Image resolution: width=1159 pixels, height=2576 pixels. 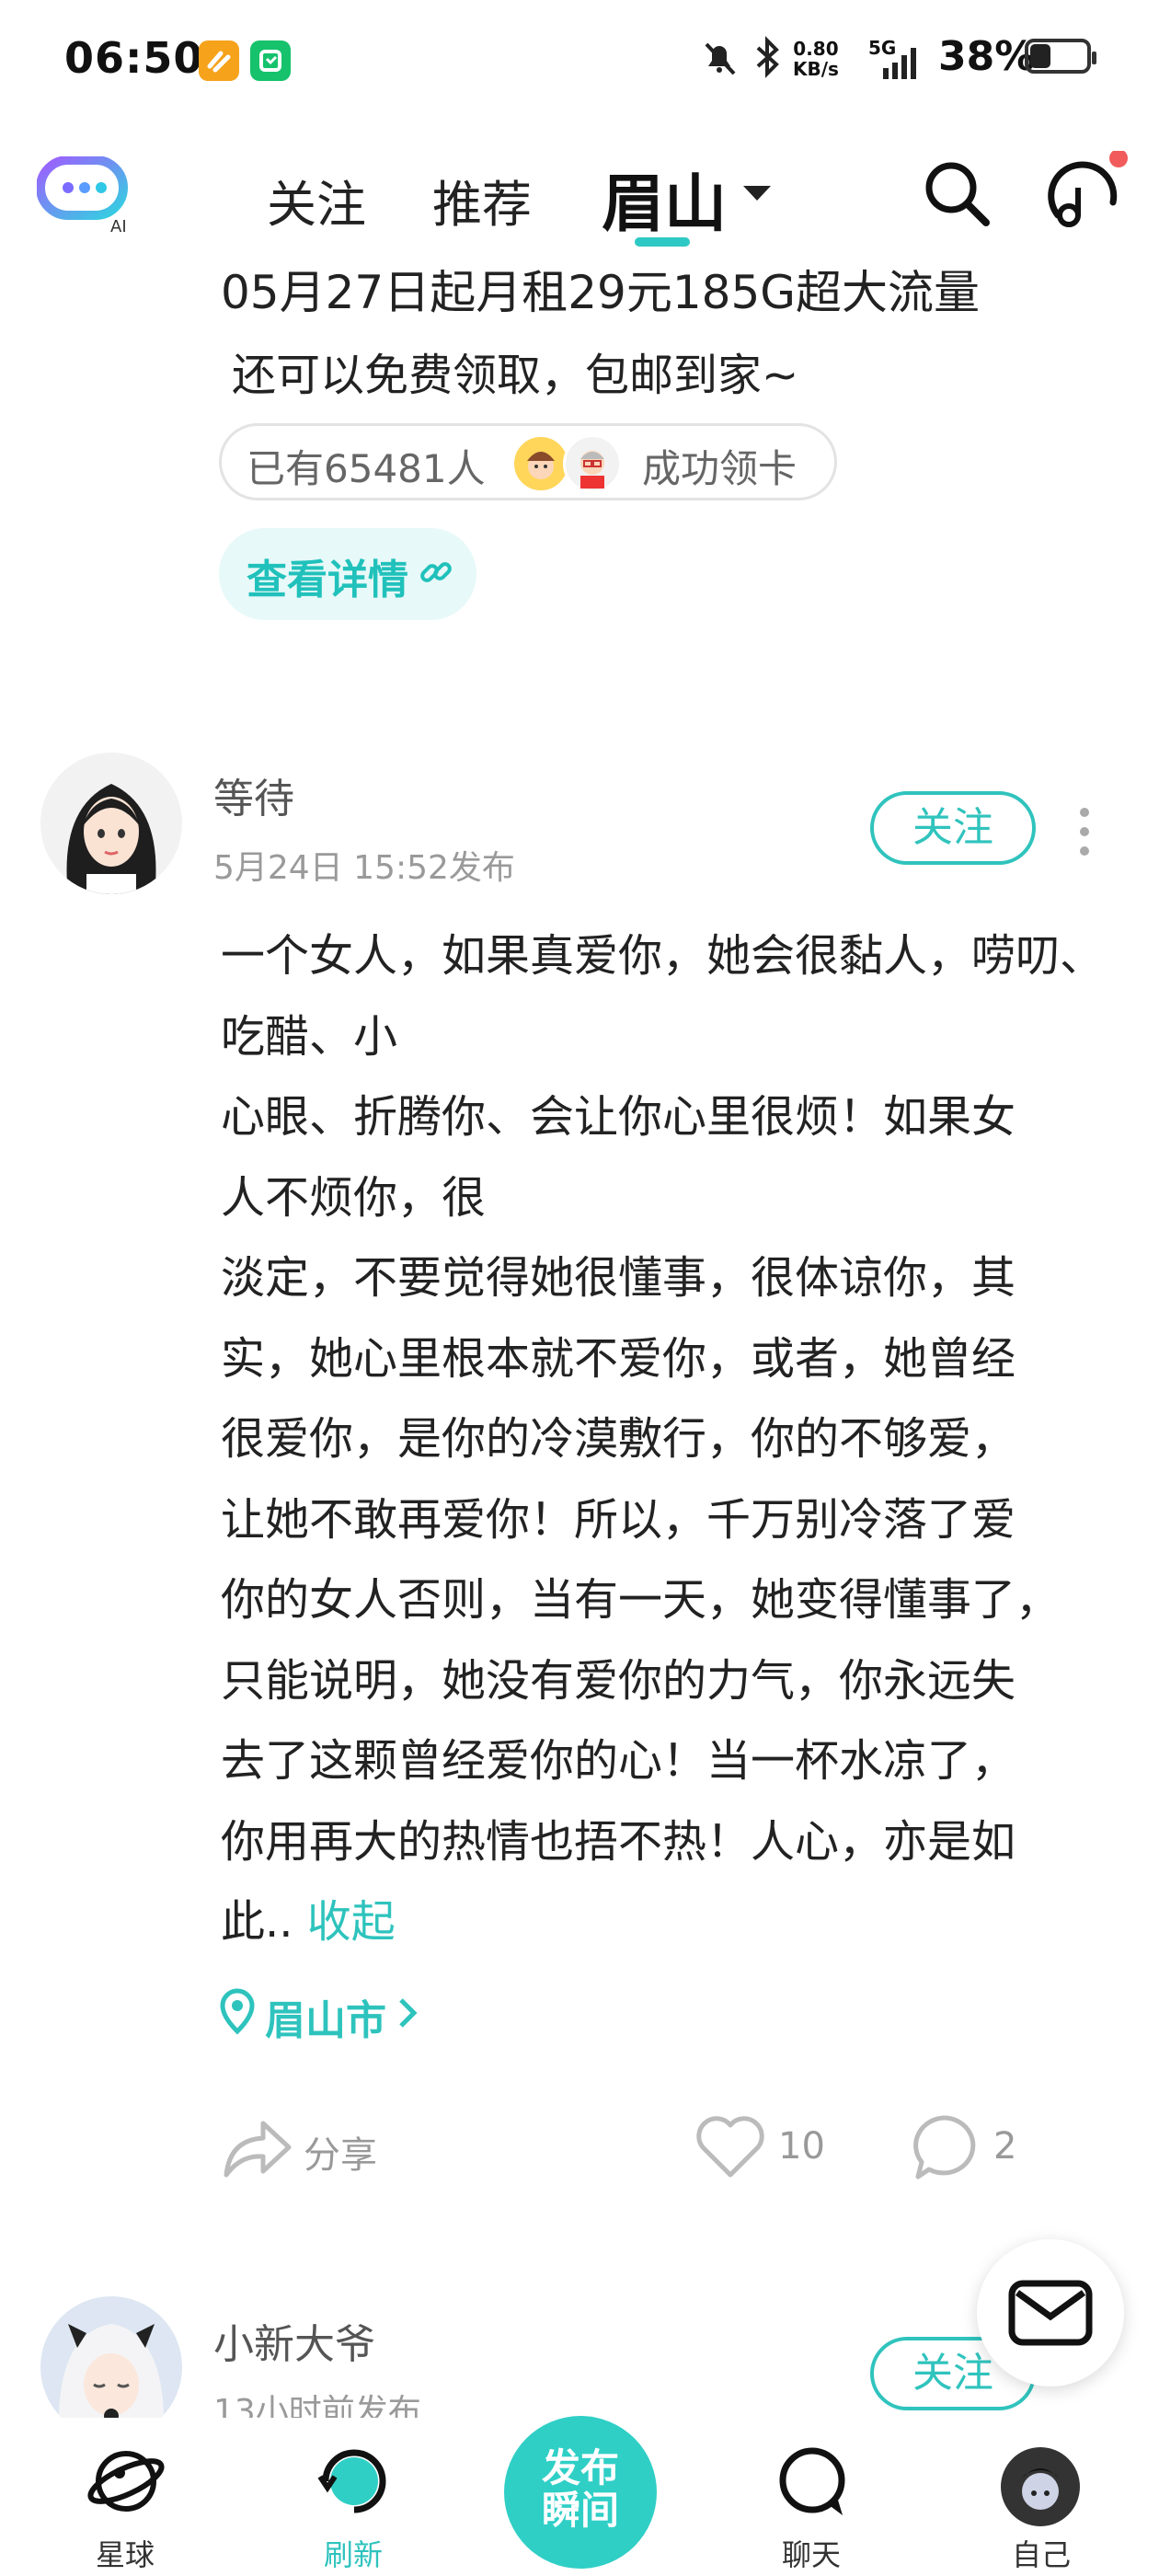 What do you see at coordinates (664, 198) in the screenshot?
I see `tab-city: 眉山` at bounding box center [664, 198].